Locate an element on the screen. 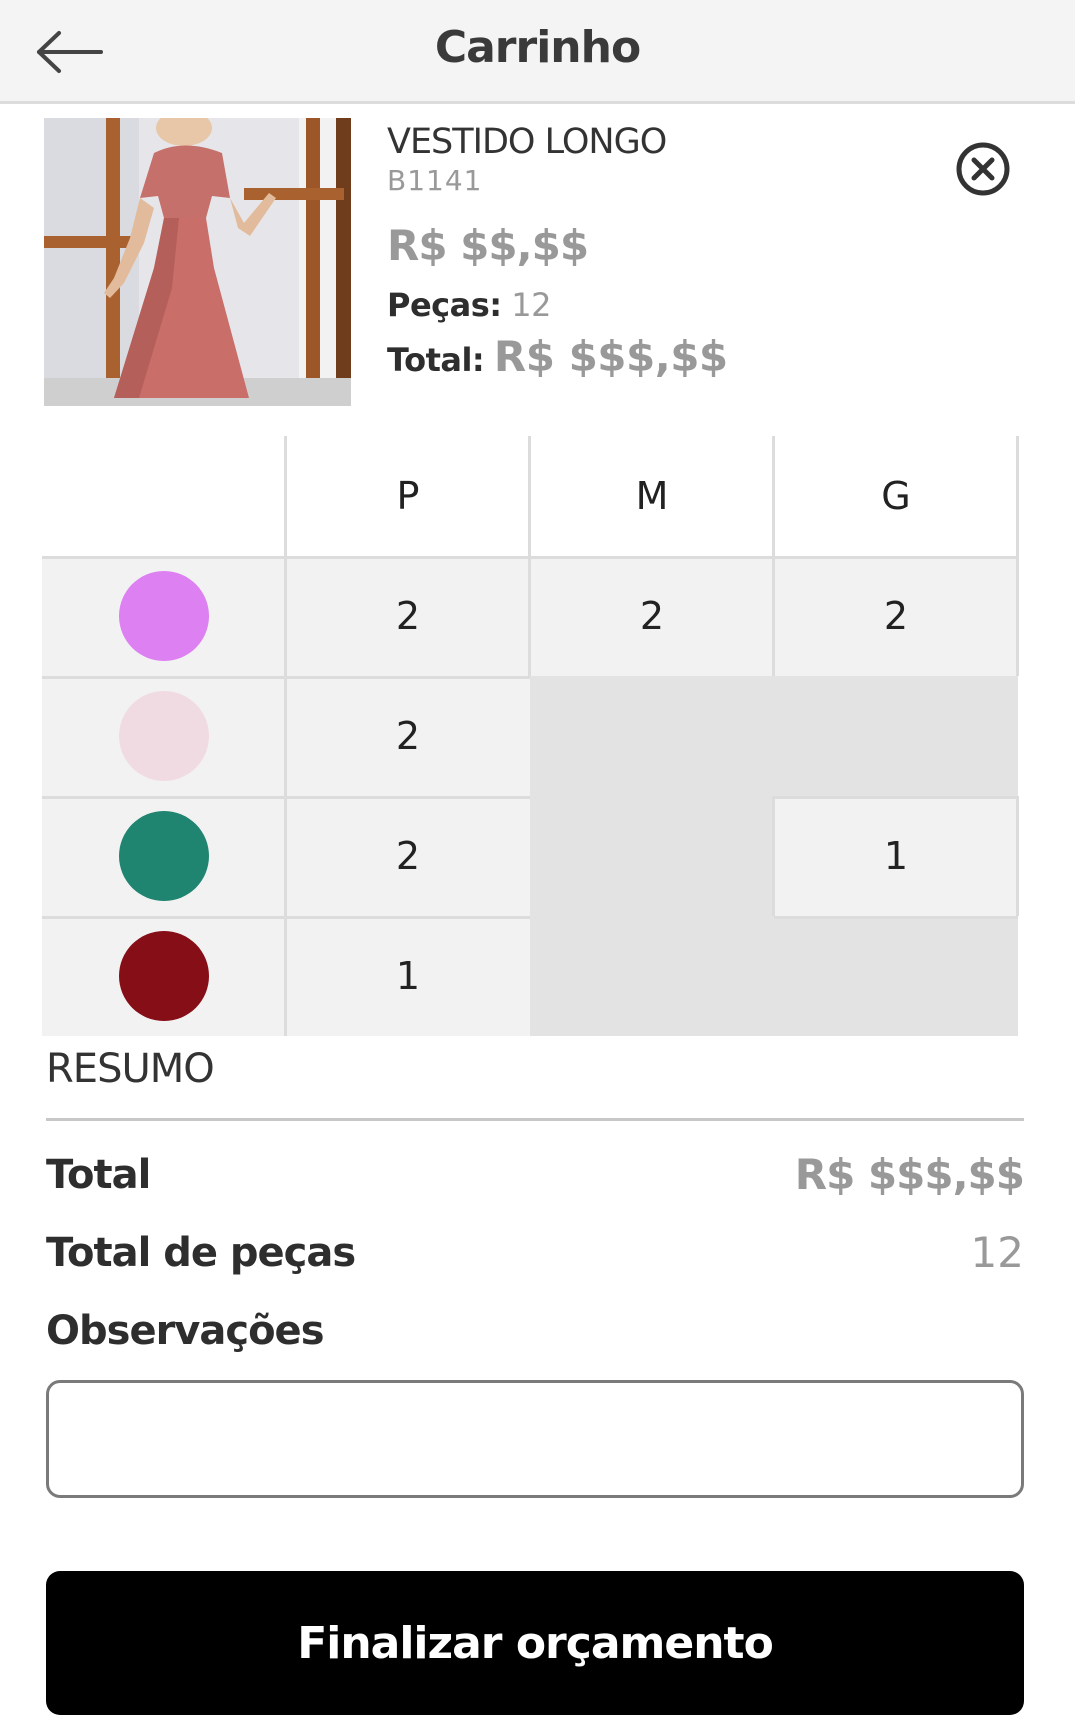  summary-pieces-value: 12 is located at coordinates (997, 1252).